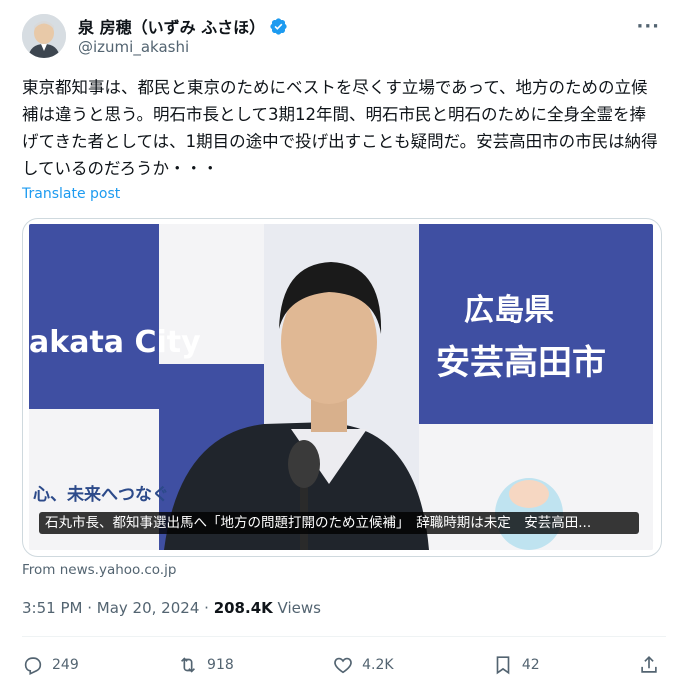 Image resolution: width=688 pixels, height=700 pixels. I want to click on post-time: 3:51 PM, so click(52, 608).